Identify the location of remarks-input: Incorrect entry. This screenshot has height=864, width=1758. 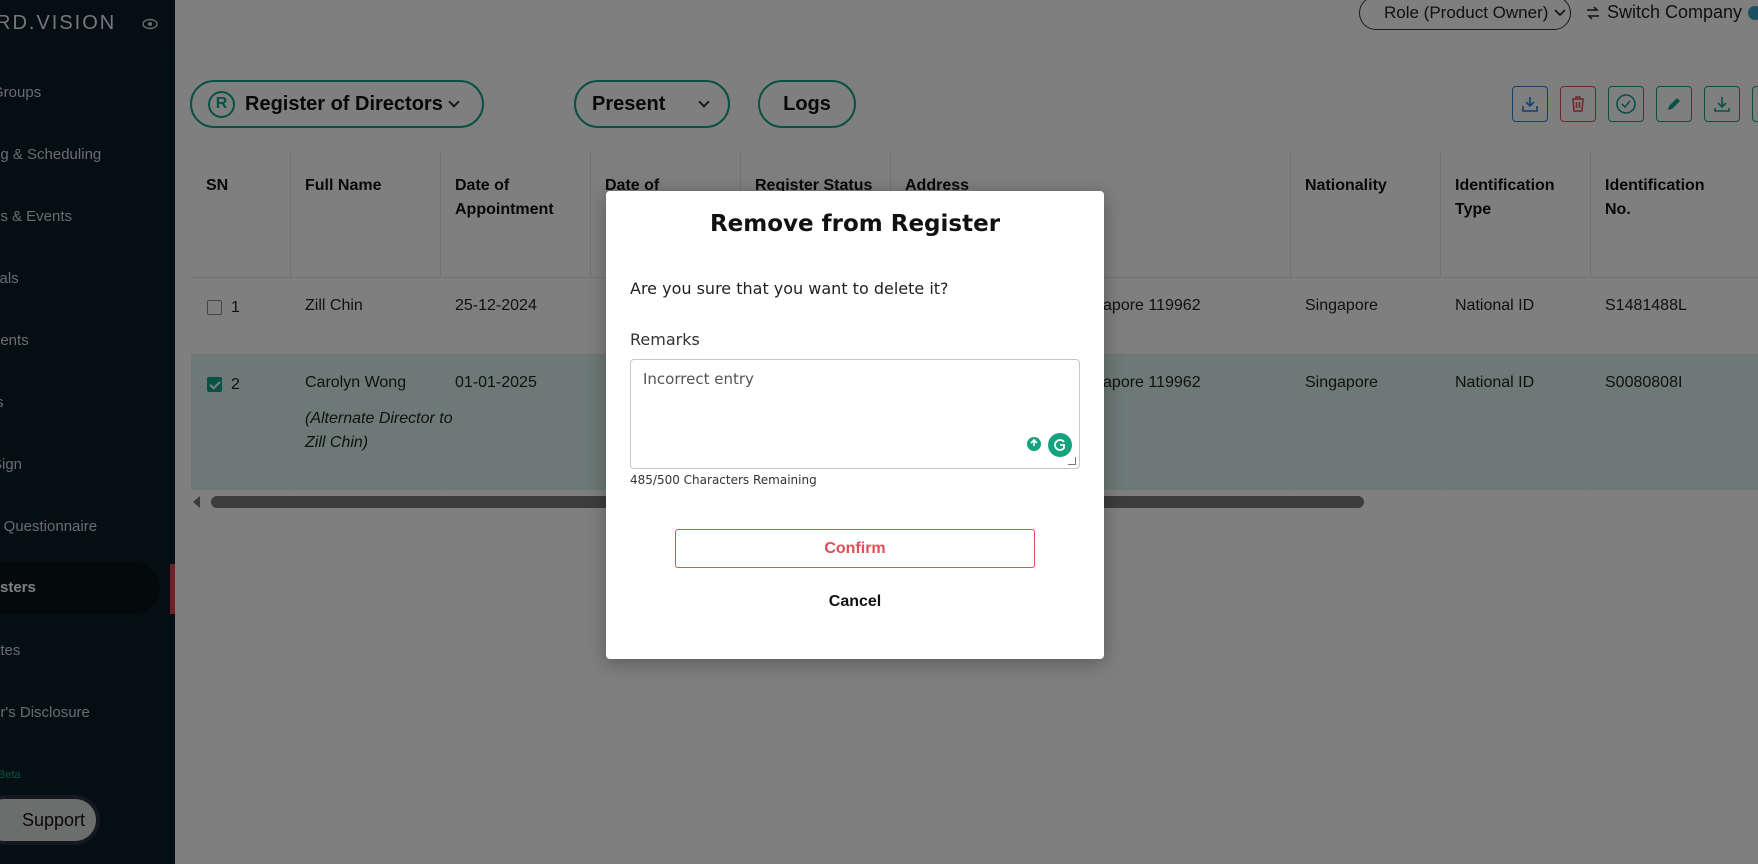
(855, 414).